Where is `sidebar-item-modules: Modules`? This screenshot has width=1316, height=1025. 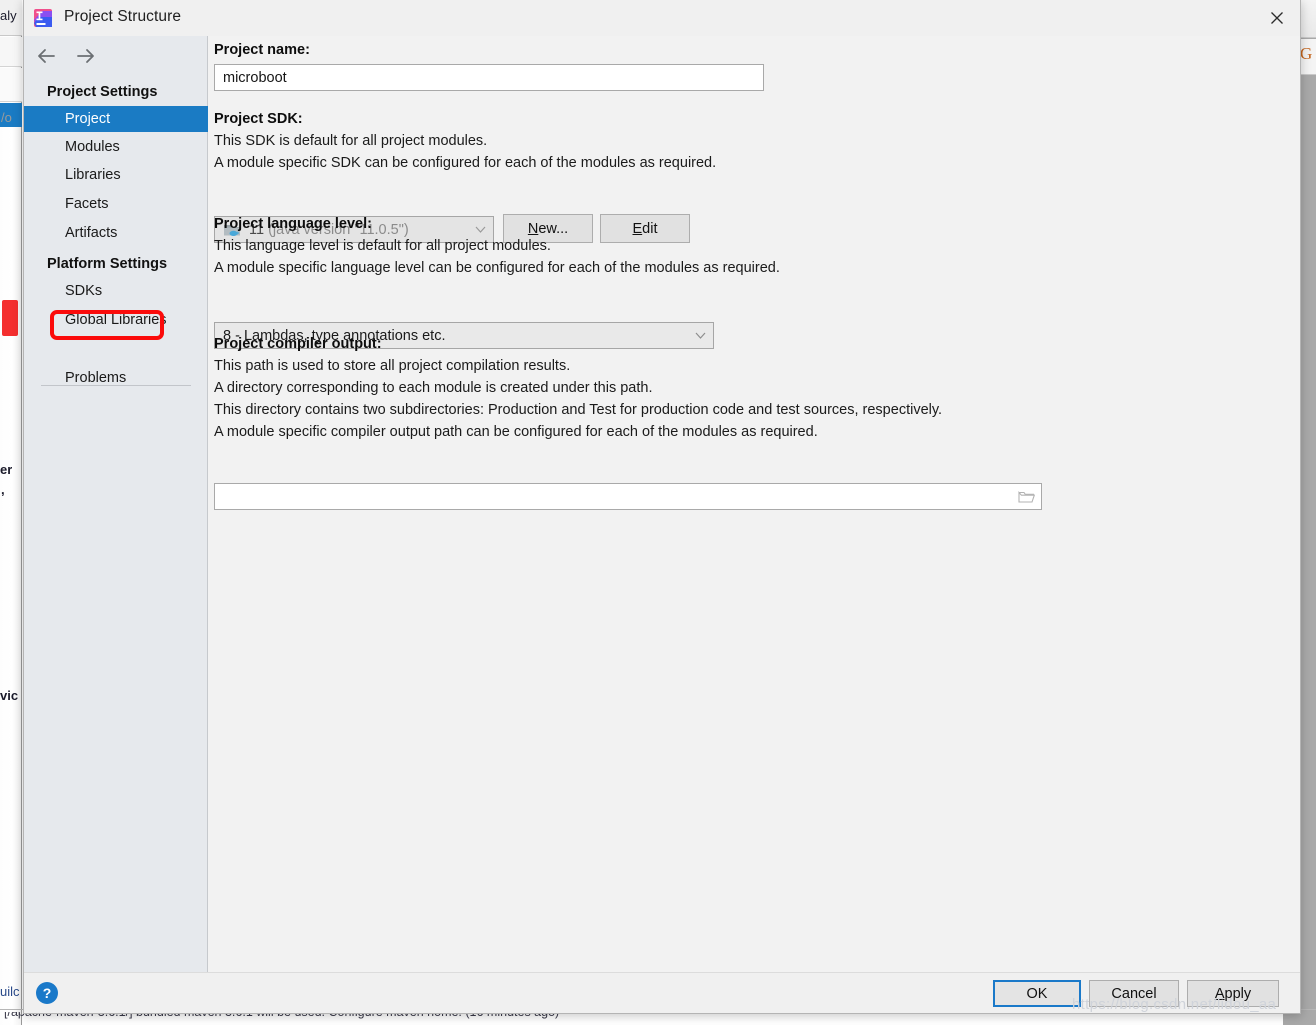 sidebar-item-modules: Modules is located at coordinates (116, 147).